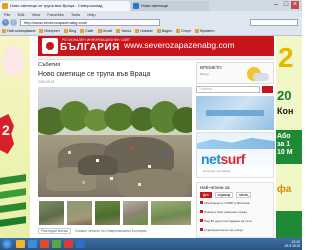 This screenshot has height=250, width=320. What do you see at coordinates (7, 244) in the screenshot?
I see `start-button-icon` at bounding box center [7, 244].